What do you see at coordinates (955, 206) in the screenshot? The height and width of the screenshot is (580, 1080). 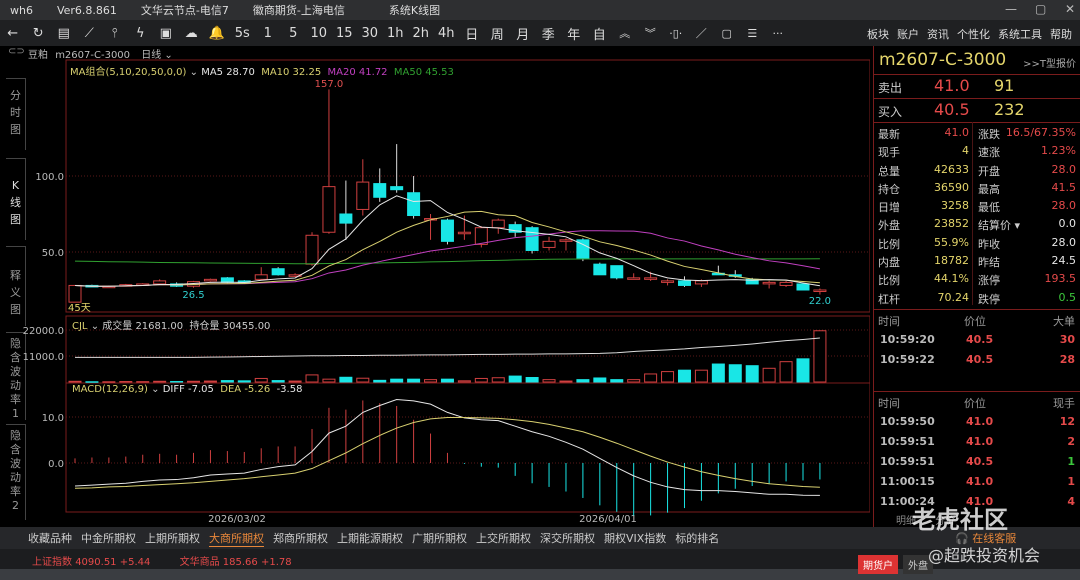 I see `stat-value: 3258` at bounding box center [955, 206].